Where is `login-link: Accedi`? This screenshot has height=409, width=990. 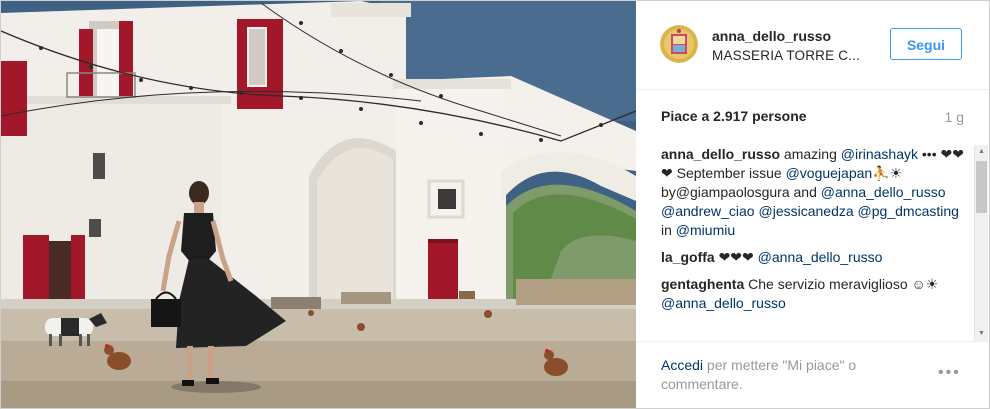 login-link: Accedi is located at coordinates (682, 365).